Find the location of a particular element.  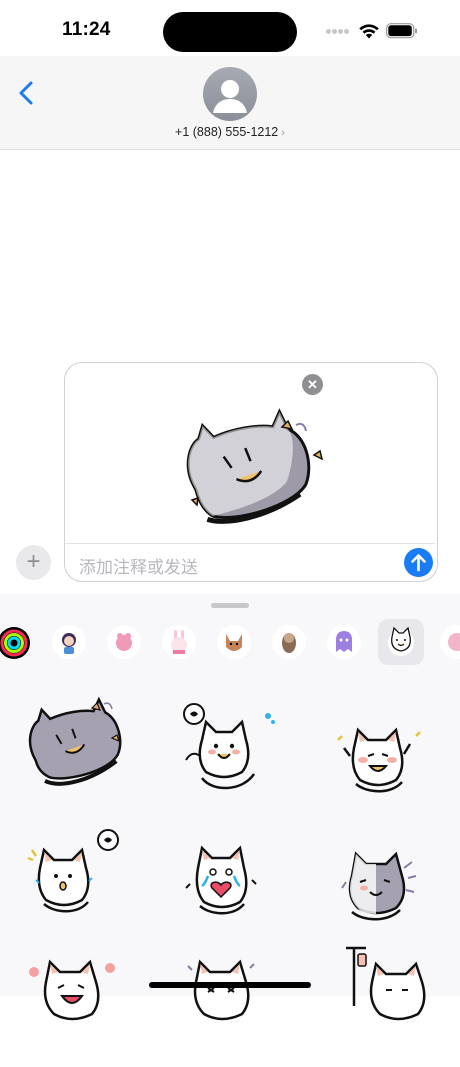

send-button is located at coordinates (418, 562).